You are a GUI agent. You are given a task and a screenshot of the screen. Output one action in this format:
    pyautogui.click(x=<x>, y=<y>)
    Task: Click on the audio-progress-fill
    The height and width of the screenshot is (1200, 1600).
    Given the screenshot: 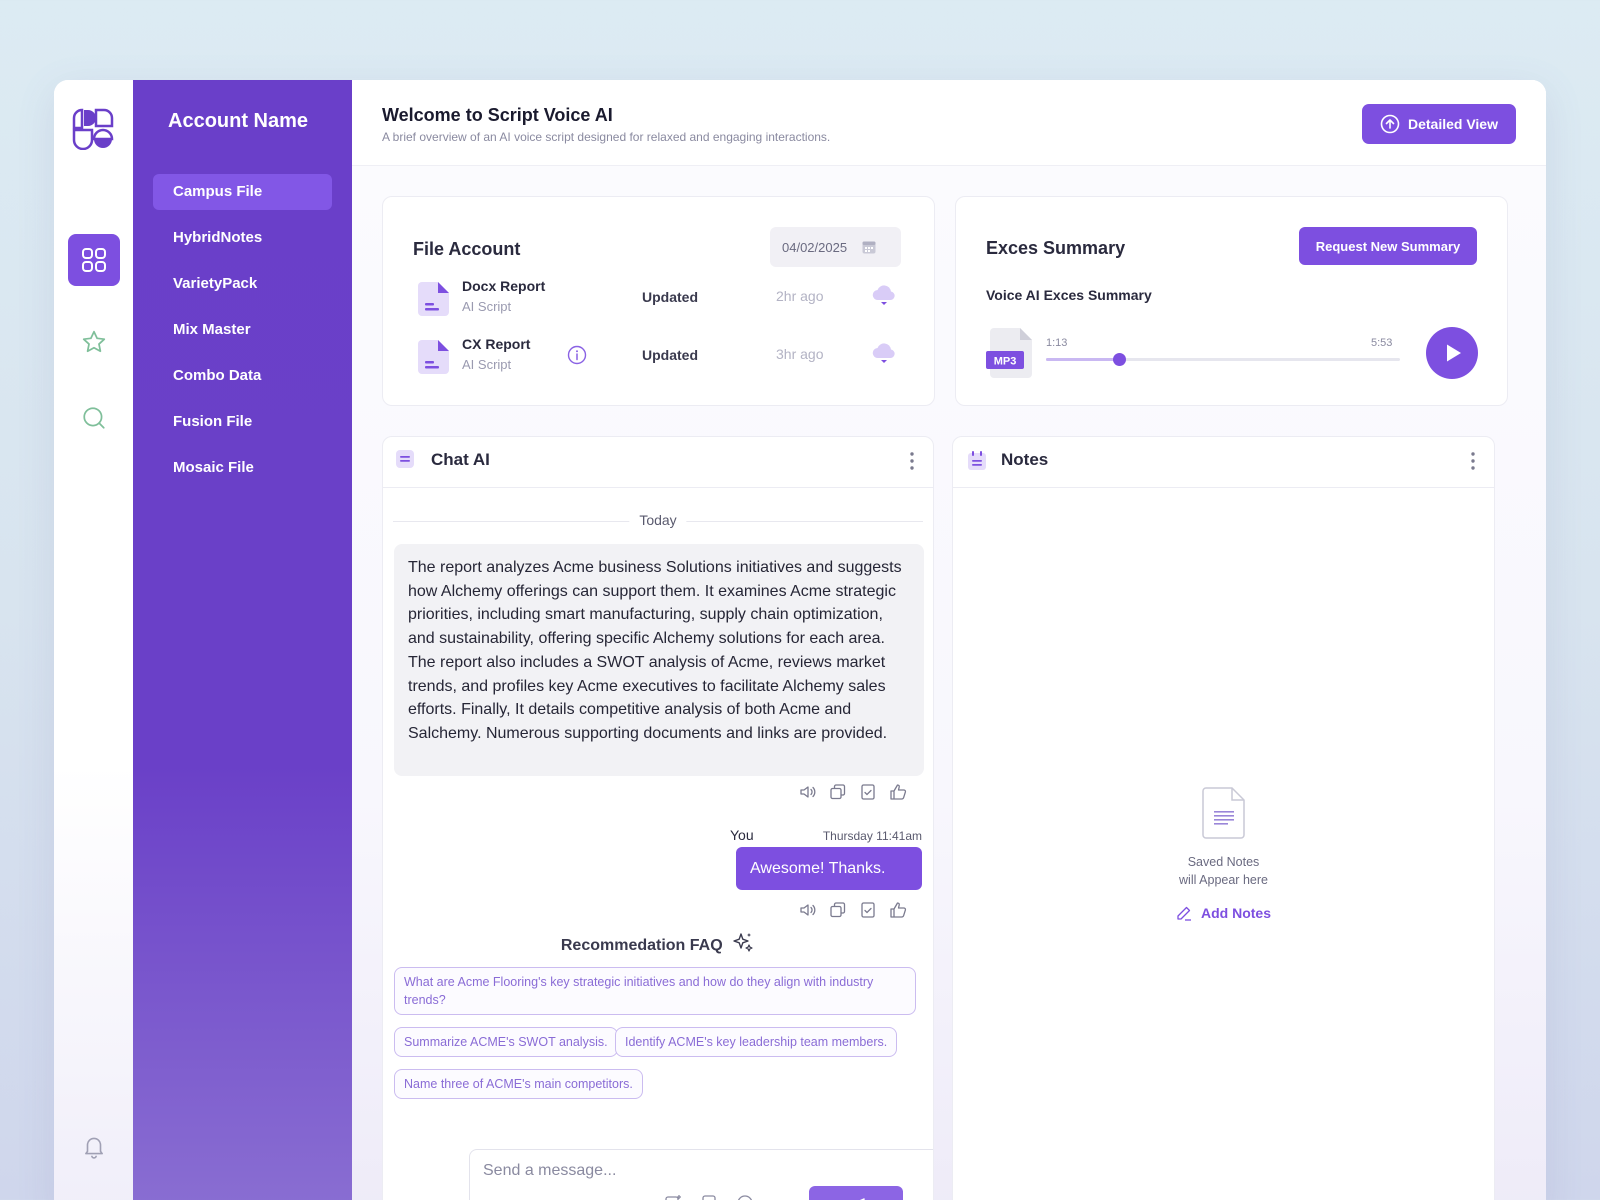 What is the action you would take?
    pyautogui.click(x=1082, y=359)
    